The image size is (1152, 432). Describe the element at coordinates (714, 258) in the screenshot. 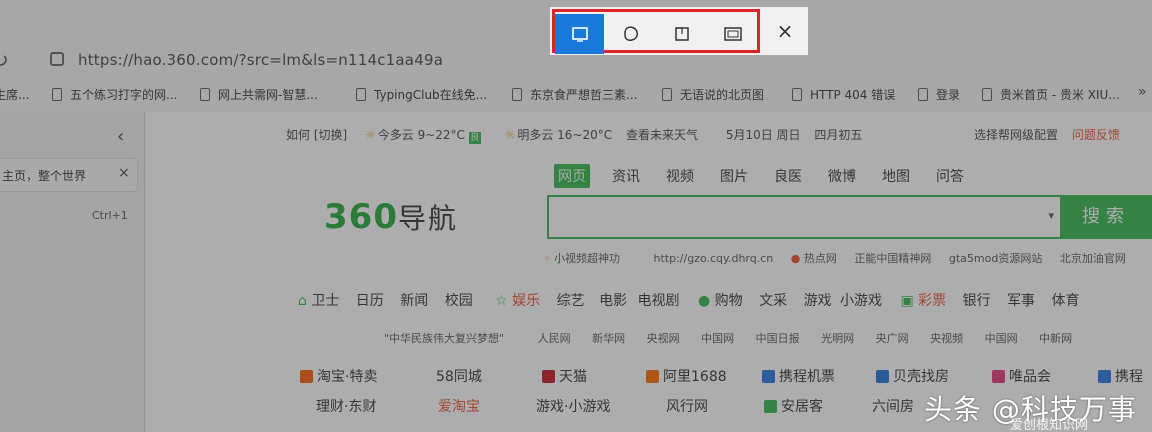

I see `hot-link: http://gzo.cqy.dhrq.cn` at that location.